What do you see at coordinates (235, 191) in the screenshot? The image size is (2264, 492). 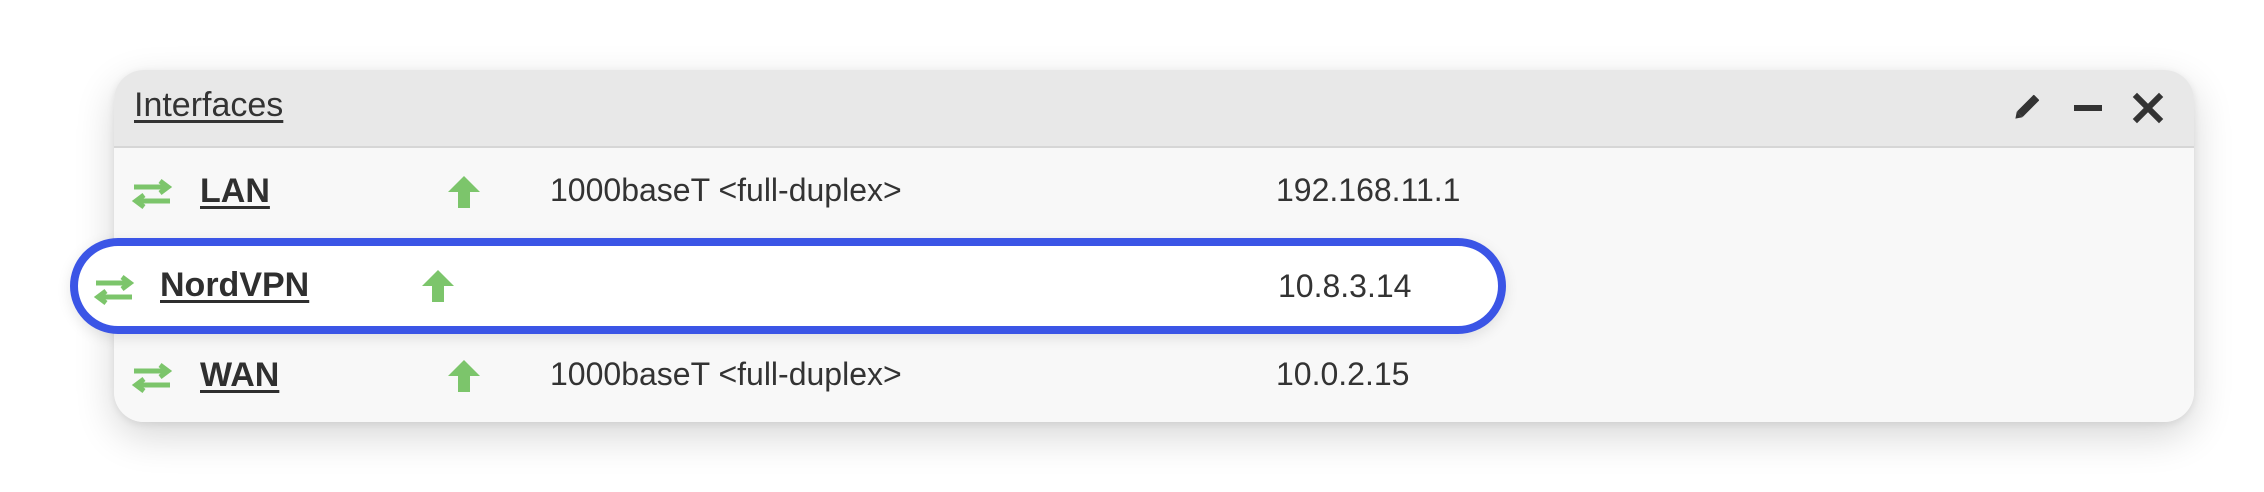 I see `interface-name: LAN` at bounding box center [235, 191].